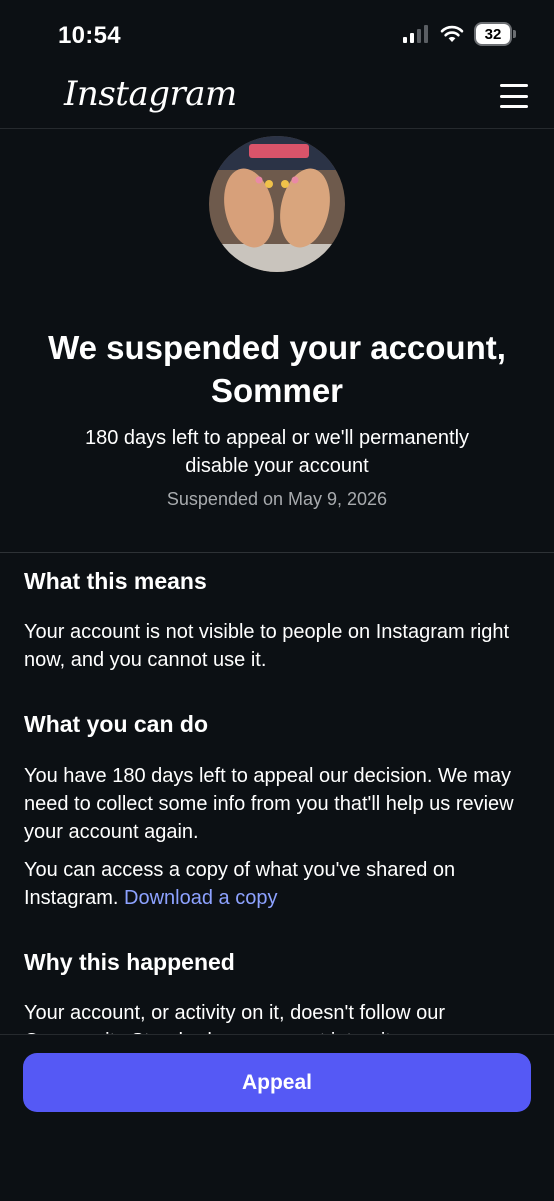 This screenshot has height=1201, width=554. Describe the element at coordinates (277, 35) in the screenshot. I see `status-bar: 10:54 32` at that location.